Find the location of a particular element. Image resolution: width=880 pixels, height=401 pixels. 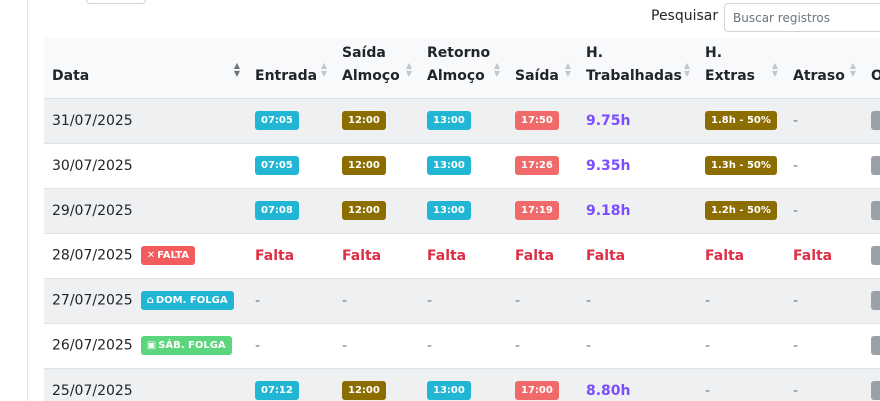

col-header-horas-trabalhadas: H. Trabalhadas ▲ ▼ is located at coordinates (637, 68).